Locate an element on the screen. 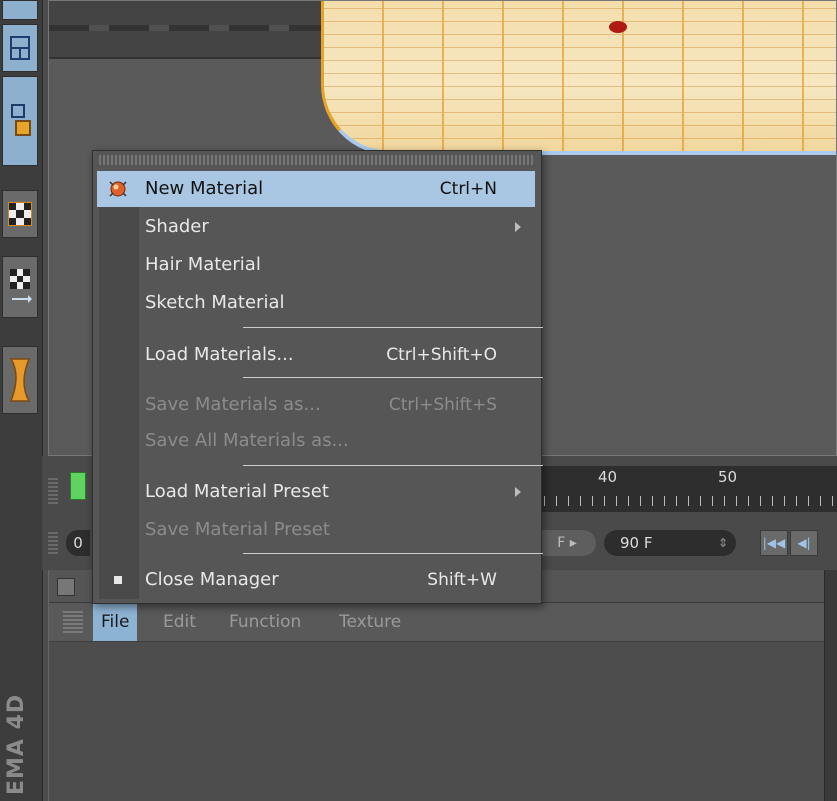 The width and height of the screenshot is (837, 801). menu-item-load-materials: Load Materials... Ctrl+Shift+O is located at coordinates (316, 355).